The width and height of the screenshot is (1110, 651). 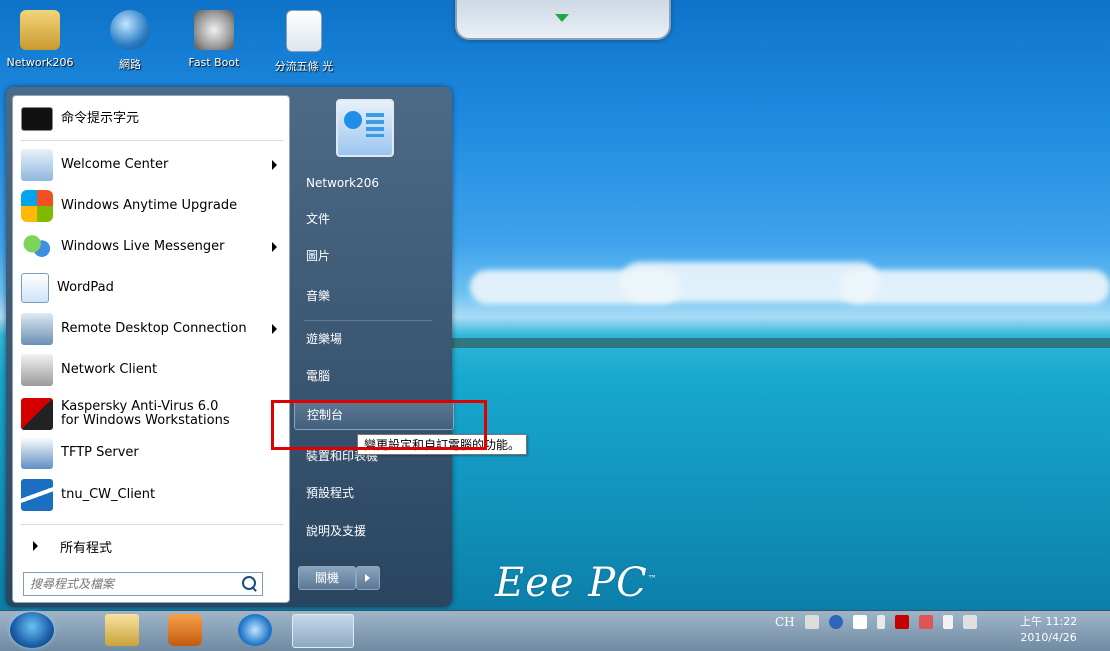 I want to click on menu-item-label: Windows Anytime Upgrade, so click(x=149, y=205).